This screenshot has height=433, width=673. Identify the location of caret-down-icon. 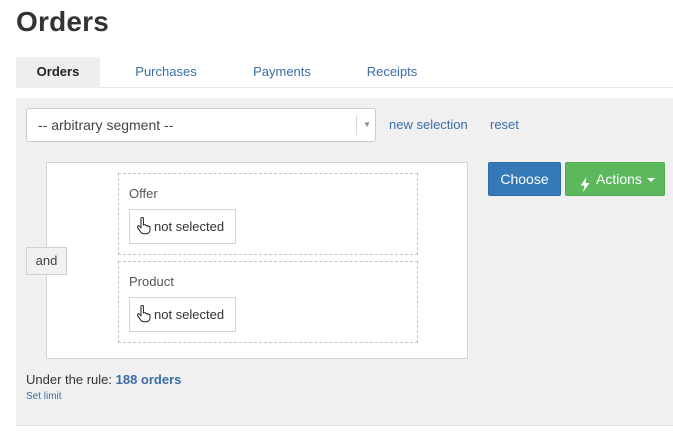
(651, 180).